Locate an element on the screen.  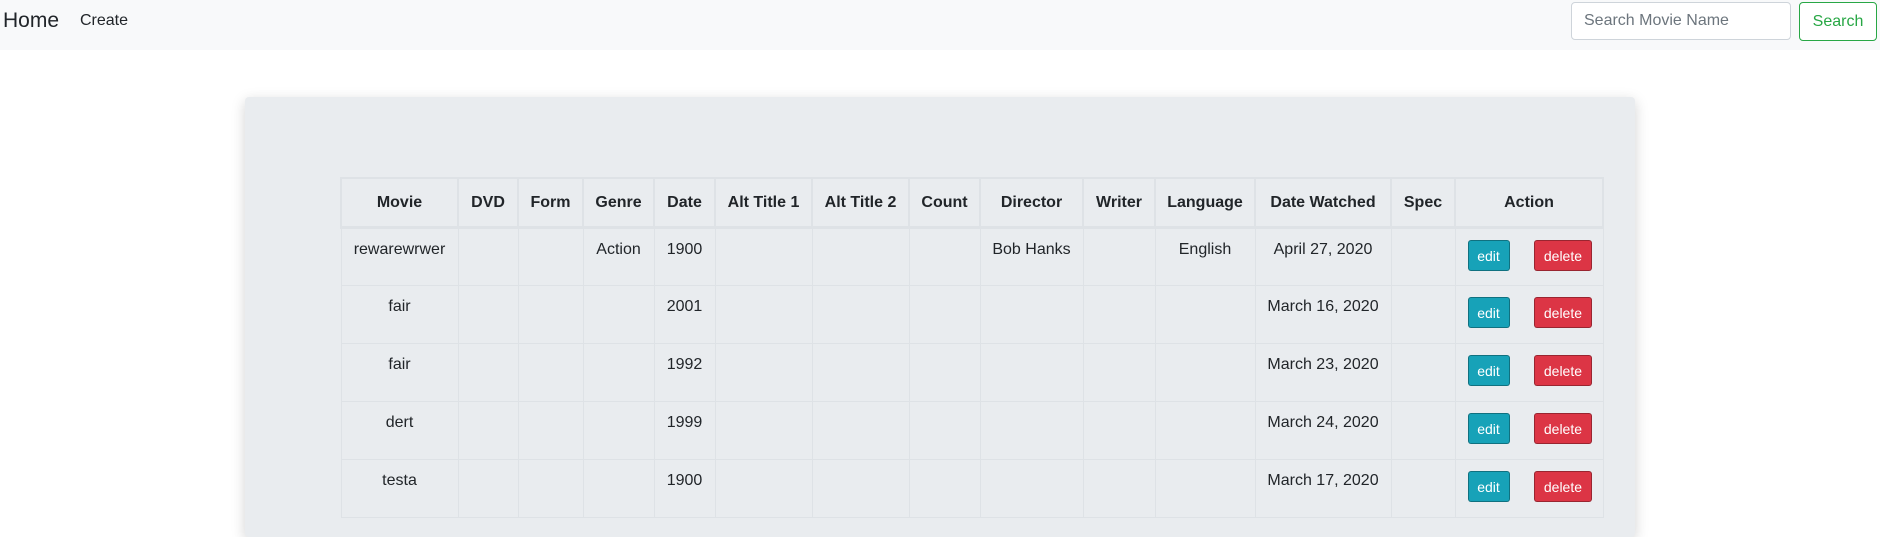
col-header-spec: Spec is located at coordinates (1423, 203).